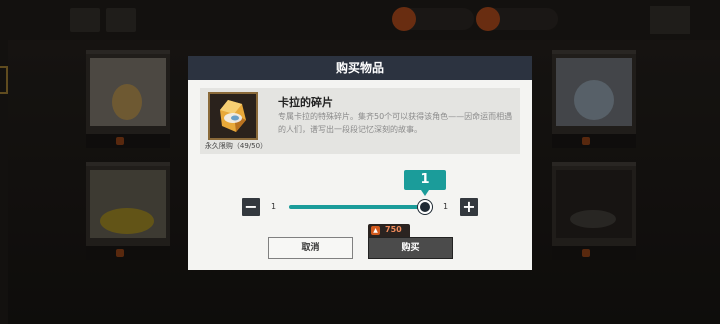 The height and width of the screenshot is (324, 720). I want to click on quantity-max-label: 1, so click(446, 206).